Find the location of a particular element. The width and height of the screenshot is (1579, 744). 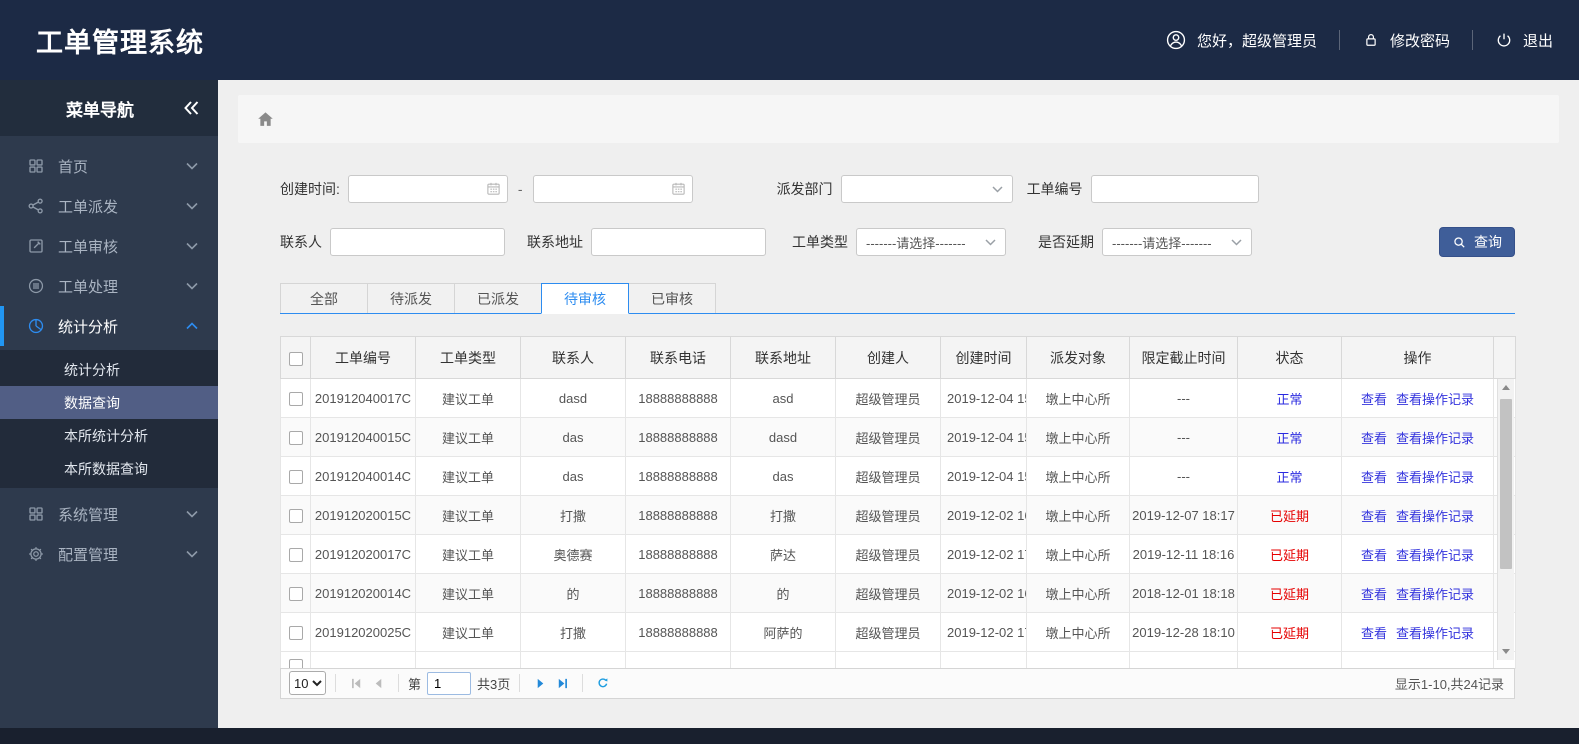

submenu-item-statistics: 统计分析 is located at coordinates (109, 369).